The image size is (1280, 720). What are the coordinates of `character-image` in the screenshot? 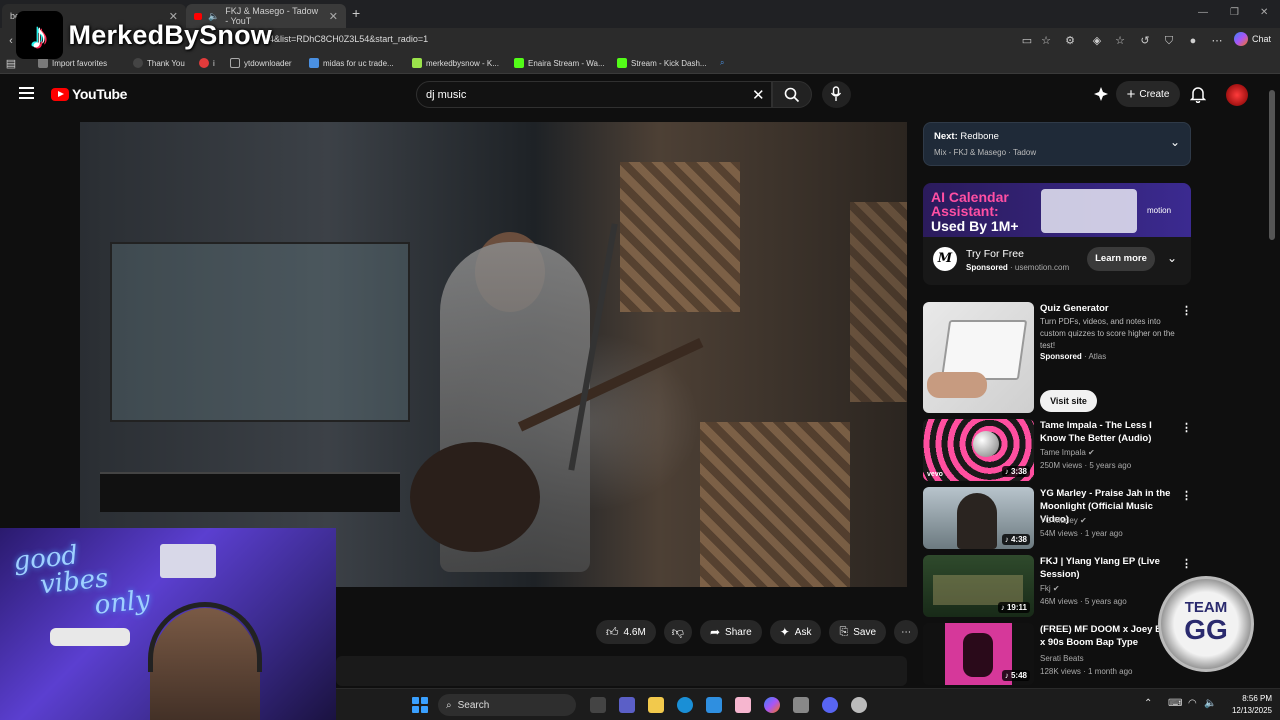 It's located at (978, 655).